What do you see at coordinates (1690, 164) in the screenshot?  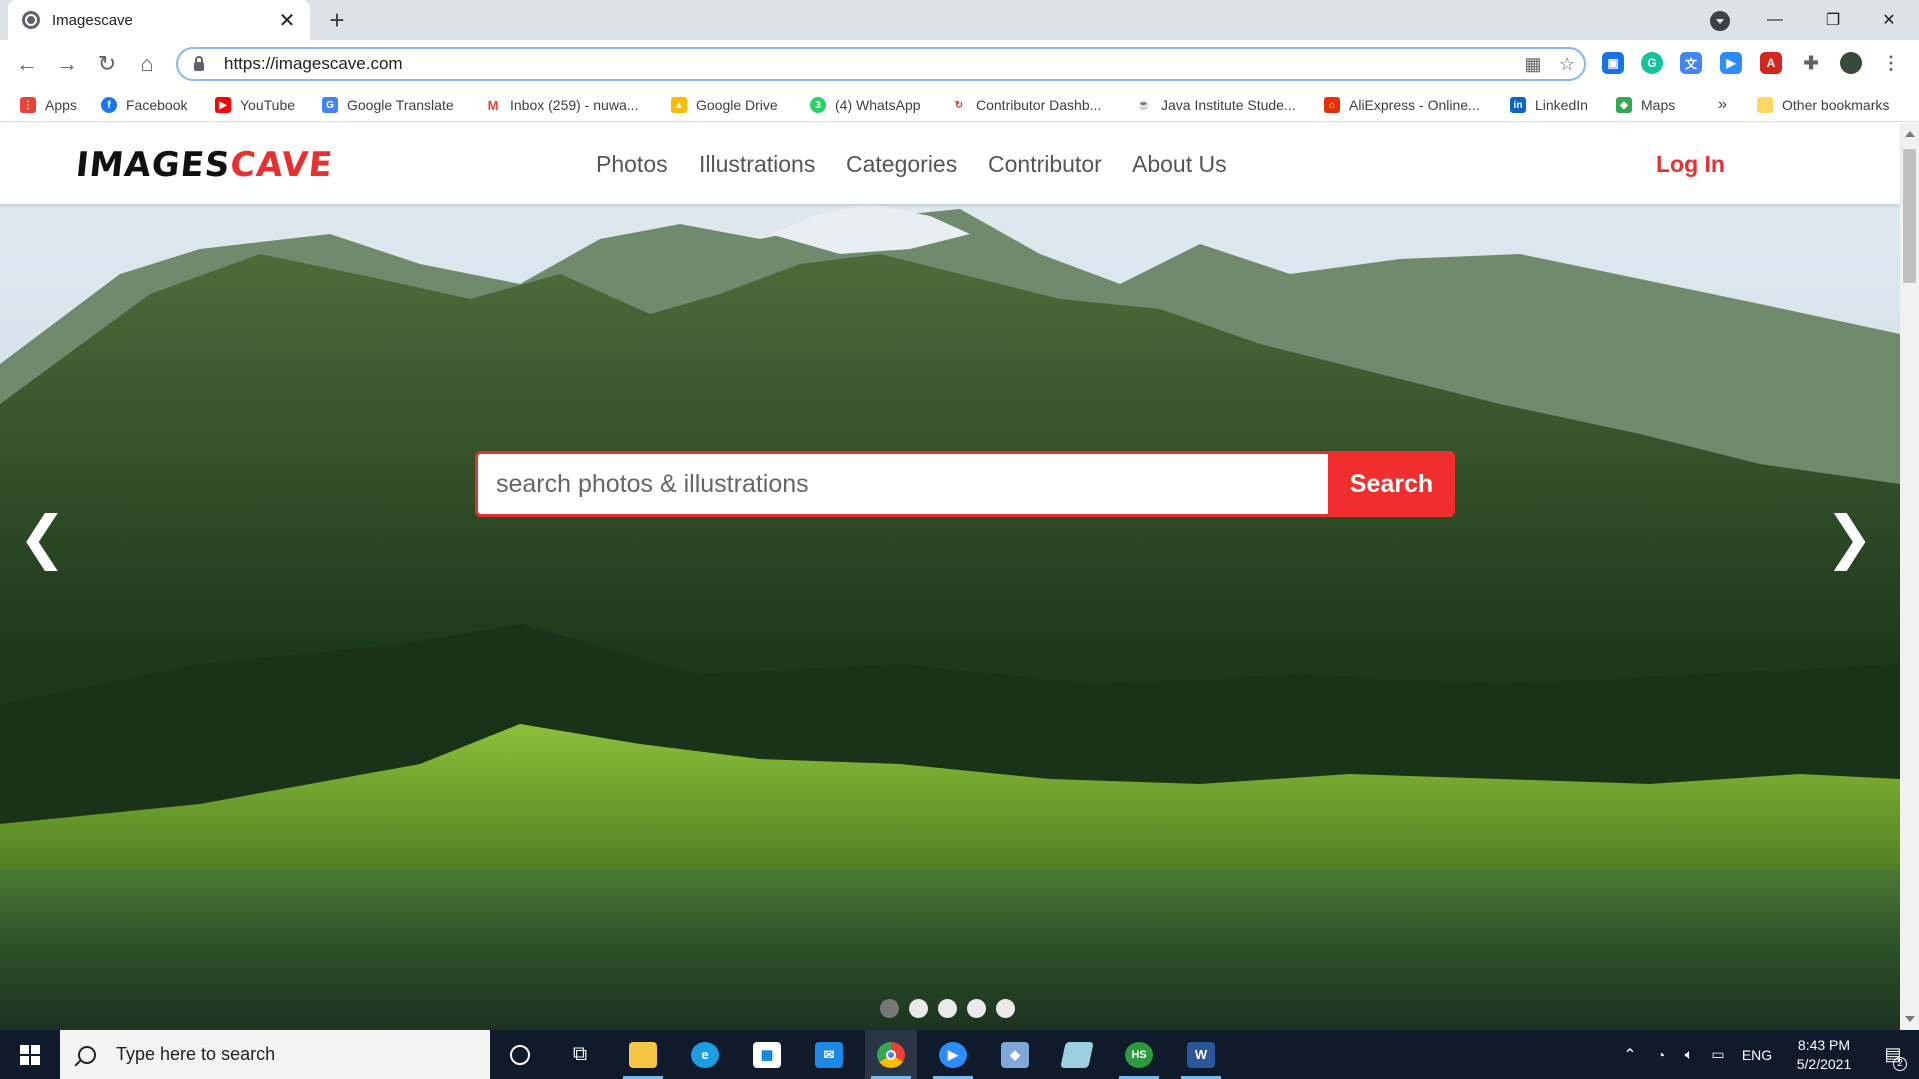 I see `login-link: Log In` at bounding box center [1690, 164].